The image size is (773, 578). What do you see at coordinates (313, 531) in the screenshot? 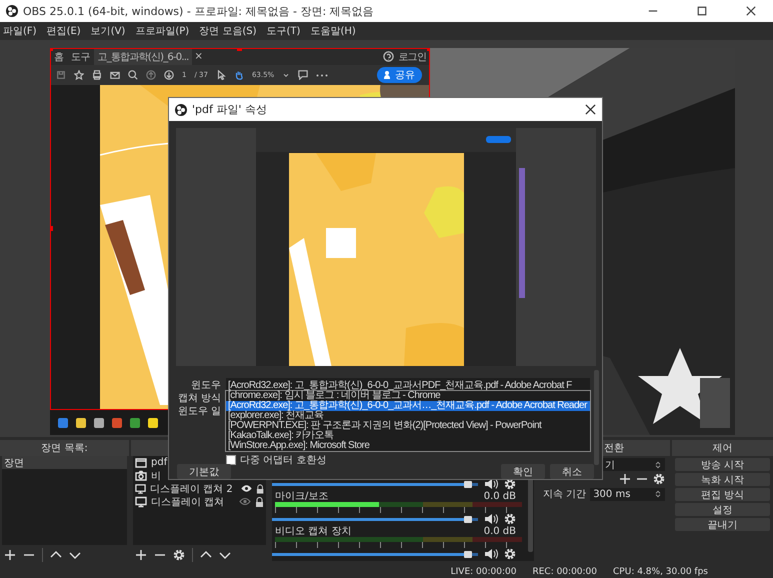
I see `track-name: 비디오 캡쳐 장치` at bounding box center [313, 531].